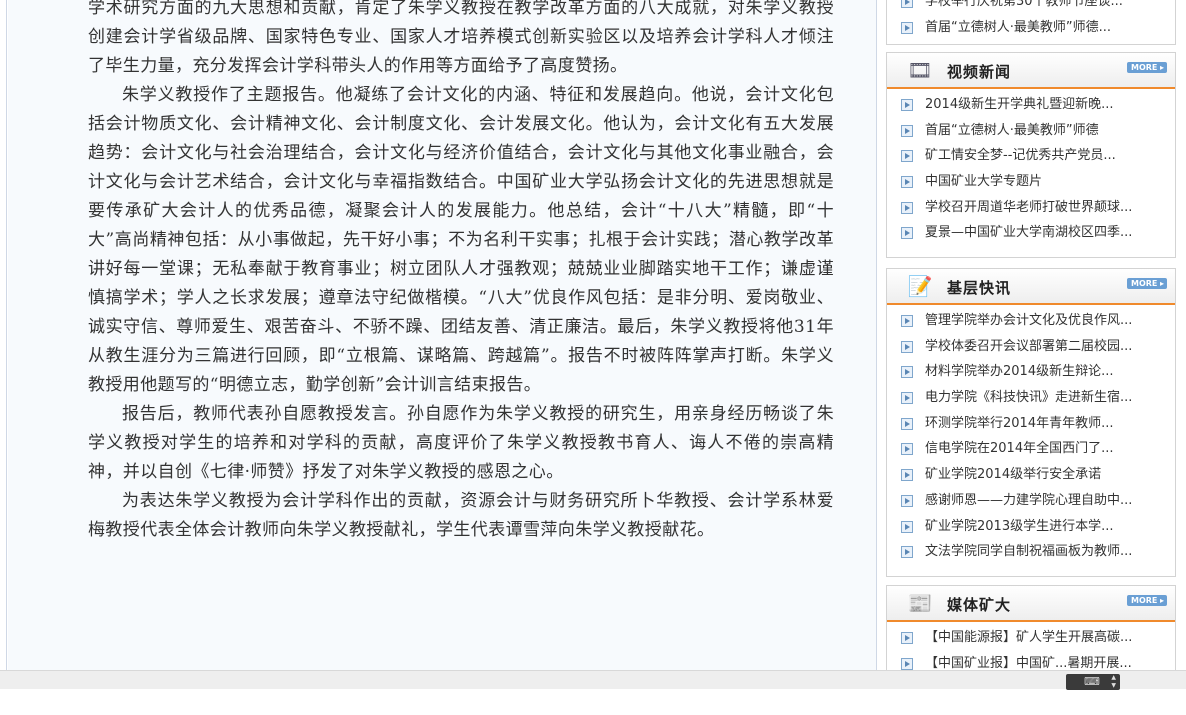  Describe the element at coordinates (920, 286) in the screenshot. I see `notepad-pencil-icon: 📝` at that location.